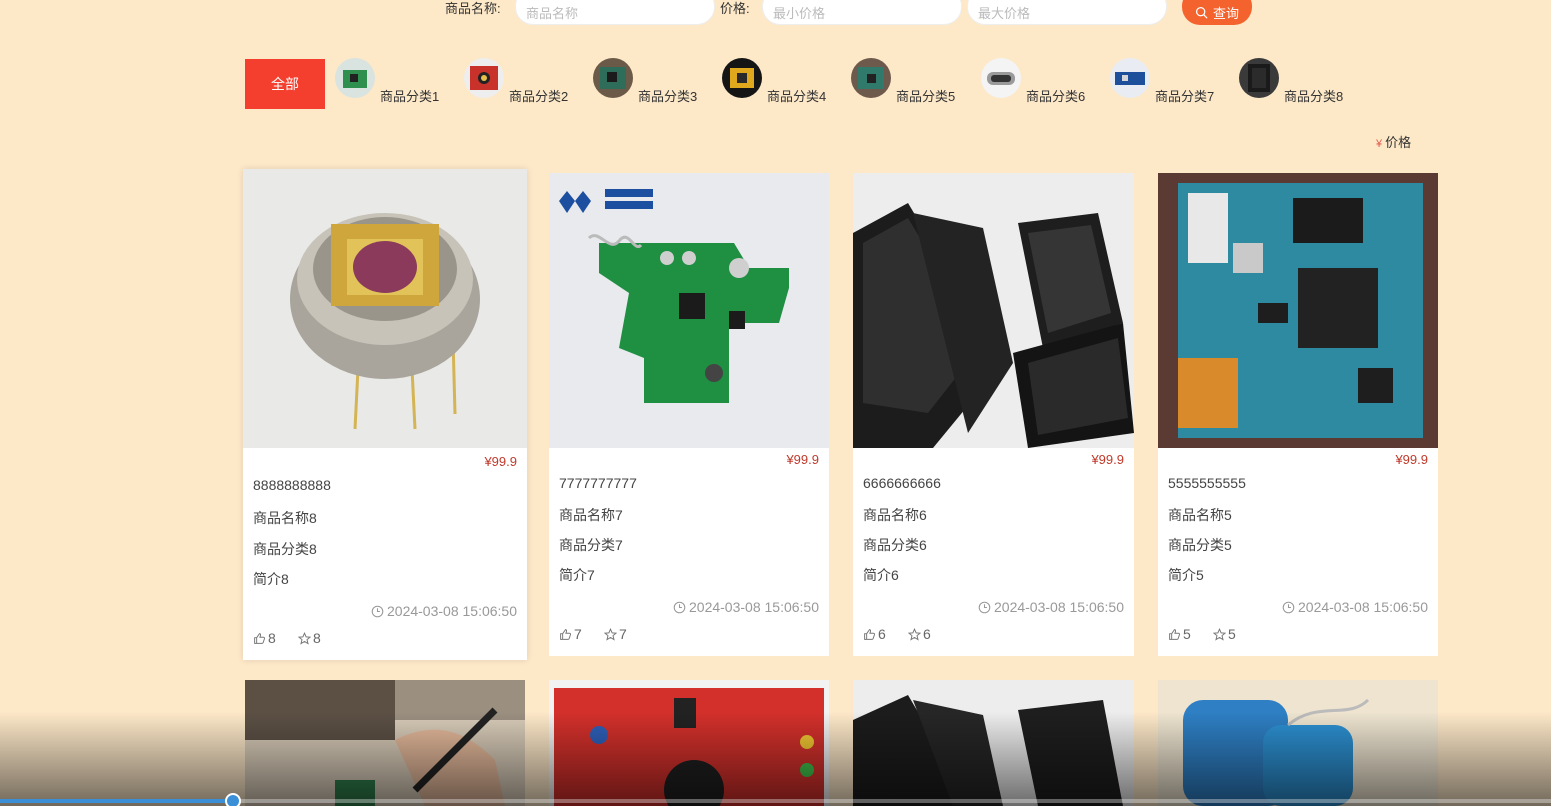 This screenshot has height=806, width=1551. What do you see at coordinates (895, 545) in the screenshot?
I see `product-category: 商品分类6` at bounding box center [895, 545].